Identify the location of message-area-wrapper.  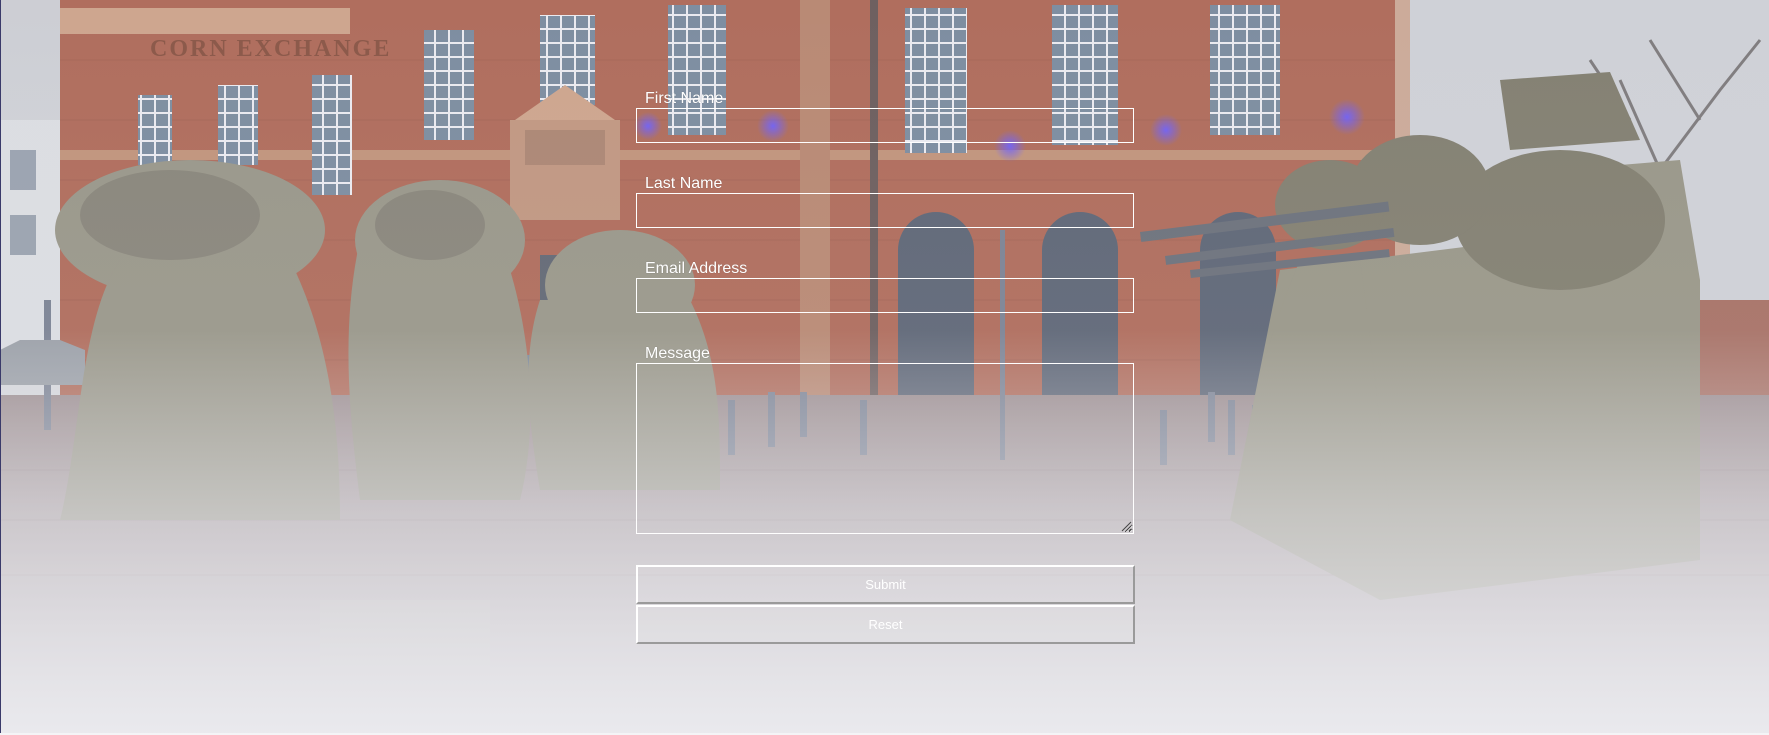
(885, 448).